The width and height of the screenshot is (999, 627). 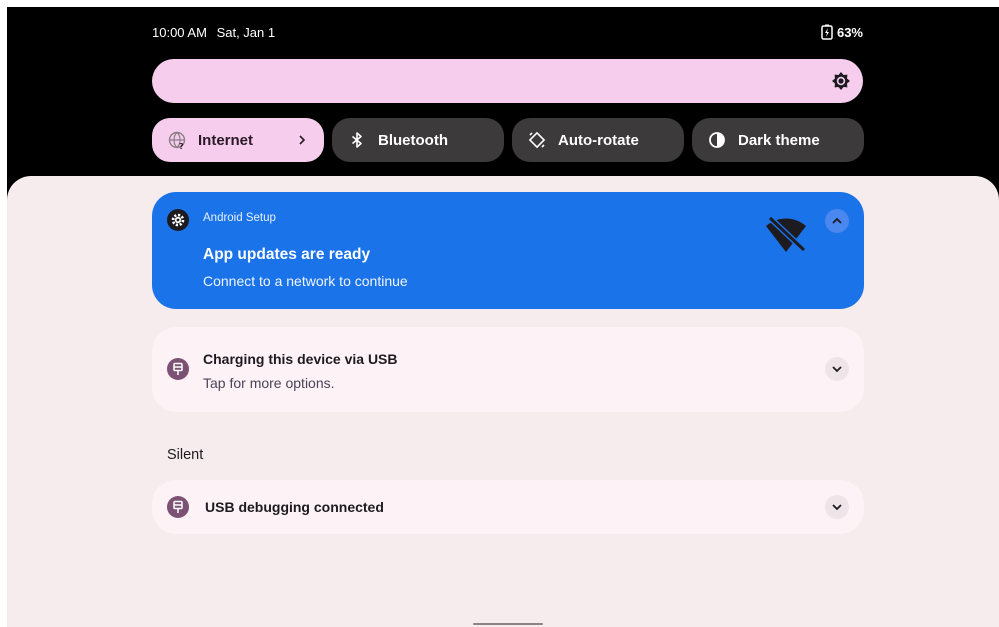 What do you see at coordinates (508, 507) in the screenshot?
I see `notification-usb-debugging: USB debugging connected` at bounding box center [508, 507].